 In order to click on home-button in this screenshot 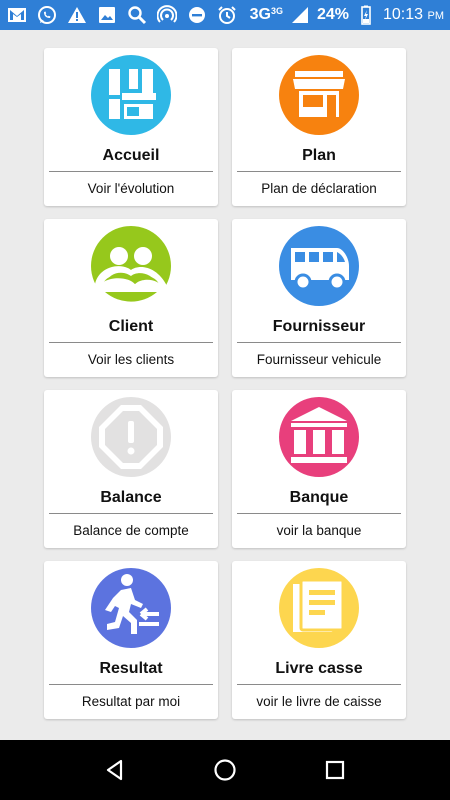, I will do `click(225, 770)`.